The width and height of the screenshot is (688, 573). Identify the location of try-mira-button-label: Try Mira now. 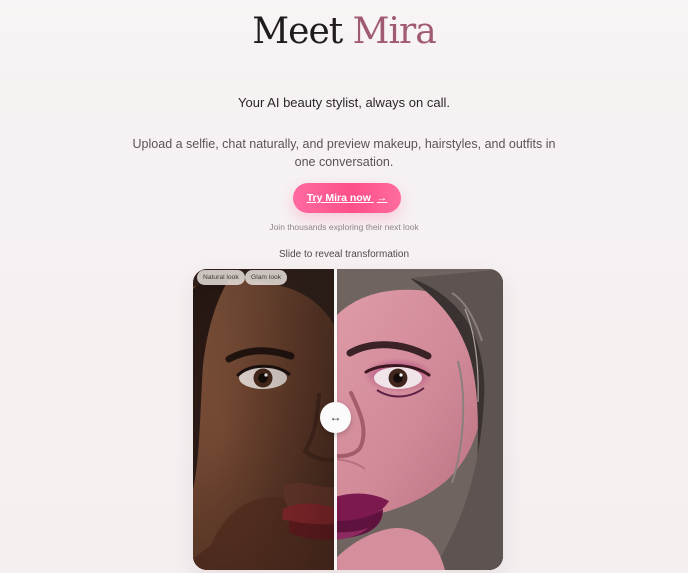
(338, 198).